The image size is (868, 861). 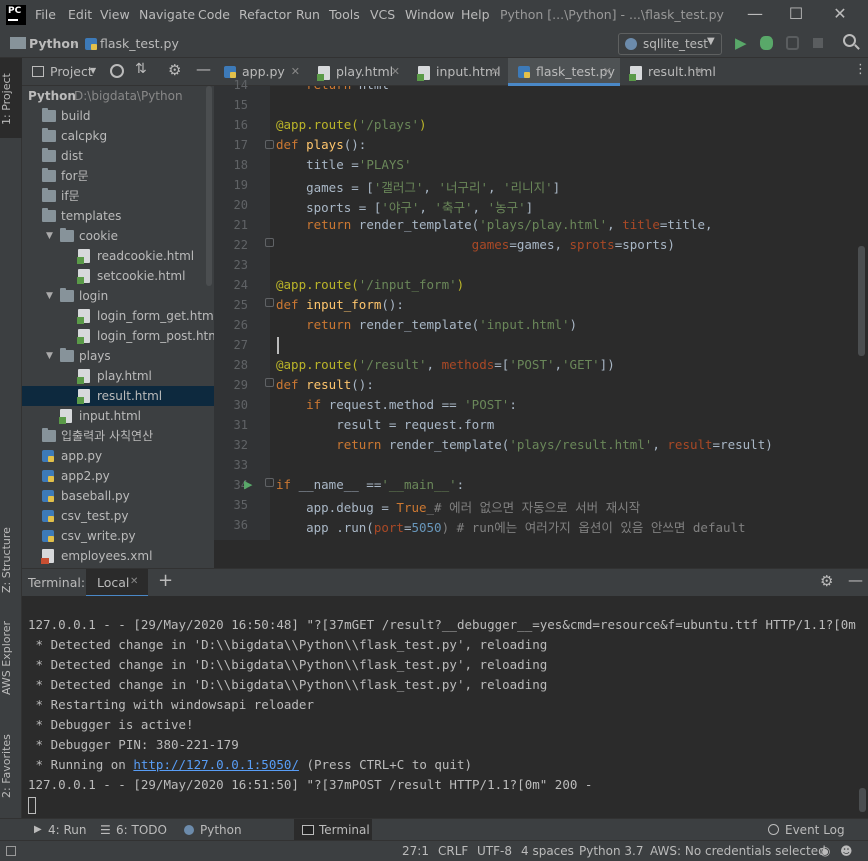 What do you see at coordinates (118, 316) in the screenshot?
I see `tree-item: login_form_get.html` at bounding box center [118, 316].